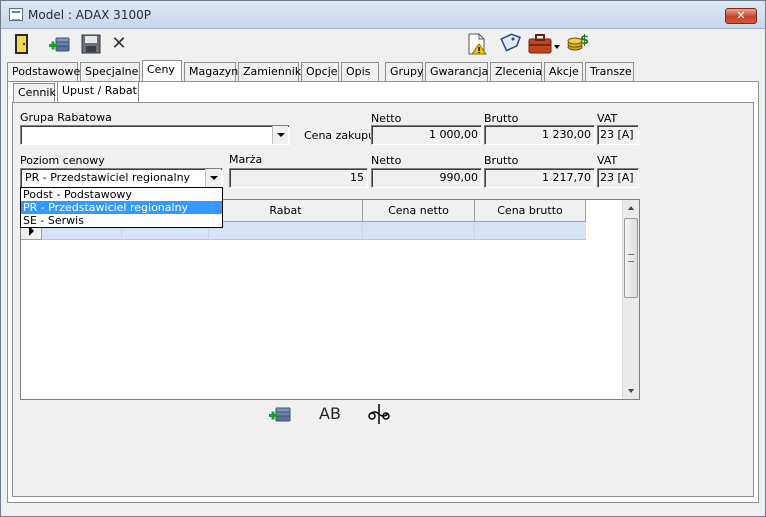 The width and height of the screenshot is (766, 517). Describe the element at coordinates (563, 71) in the screenshot. I see `tab-akcje: Akcje` at that location.